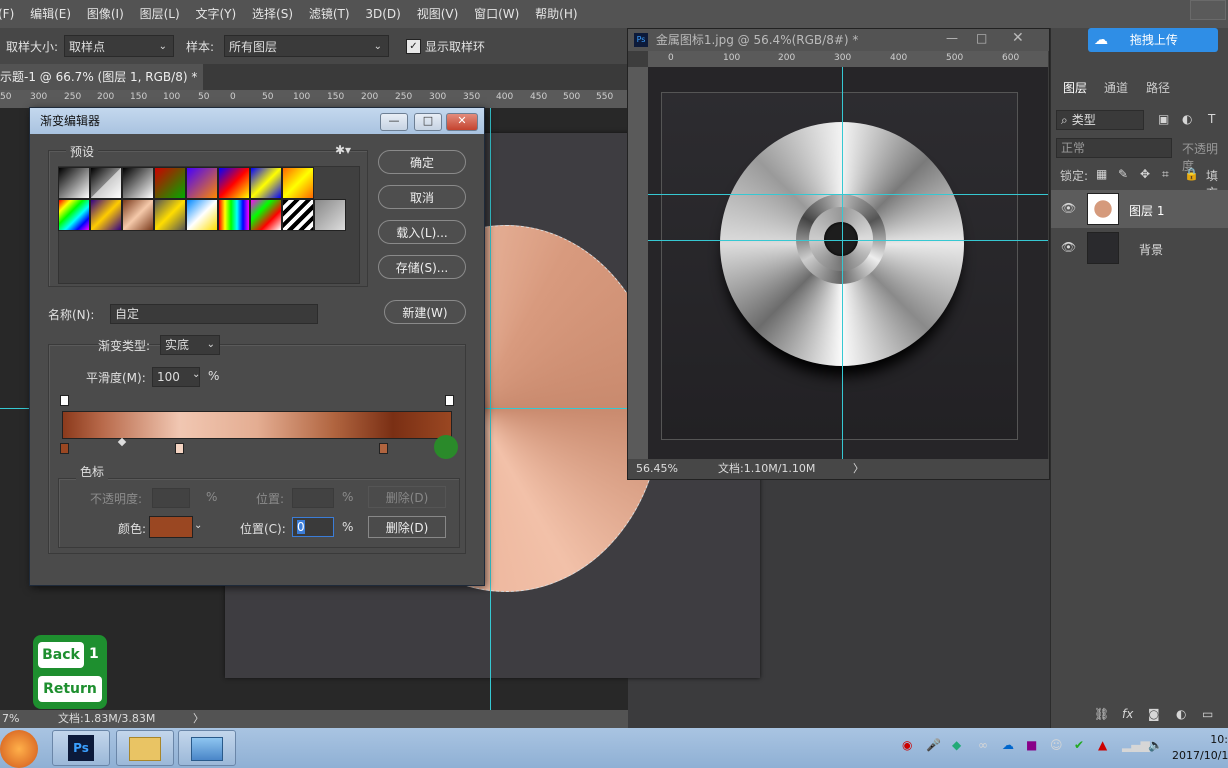 The width and height of the screenshot is (1228, 768). What do you see at coordinates (306, 46) in the screenshot?
I see `sample-select: 所有图层 ⌄` at bounding box center [306, 46].